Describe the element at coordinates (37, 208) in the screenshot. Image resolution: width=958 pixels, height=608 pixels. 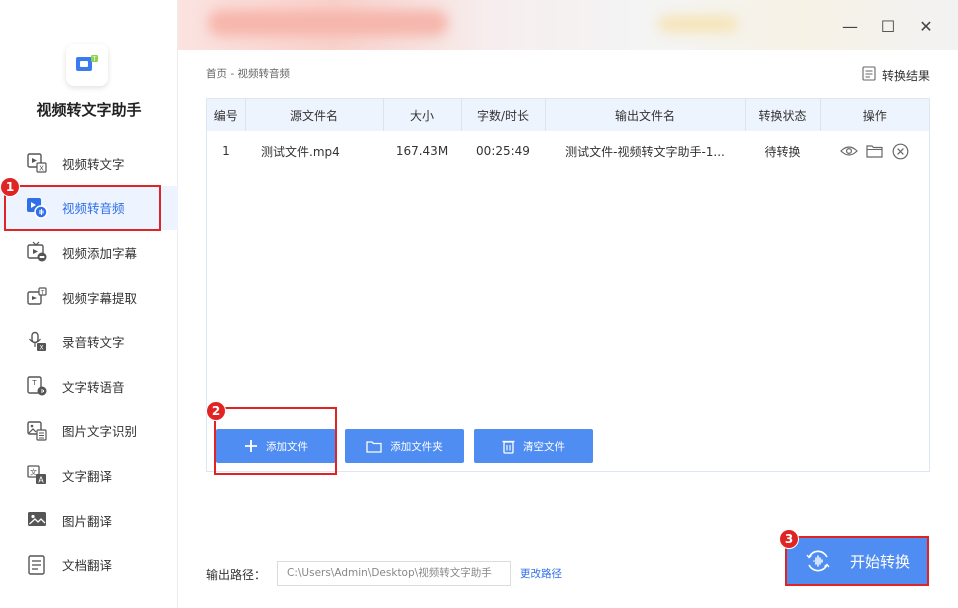
I see `video-to-audio-icon` at that location.